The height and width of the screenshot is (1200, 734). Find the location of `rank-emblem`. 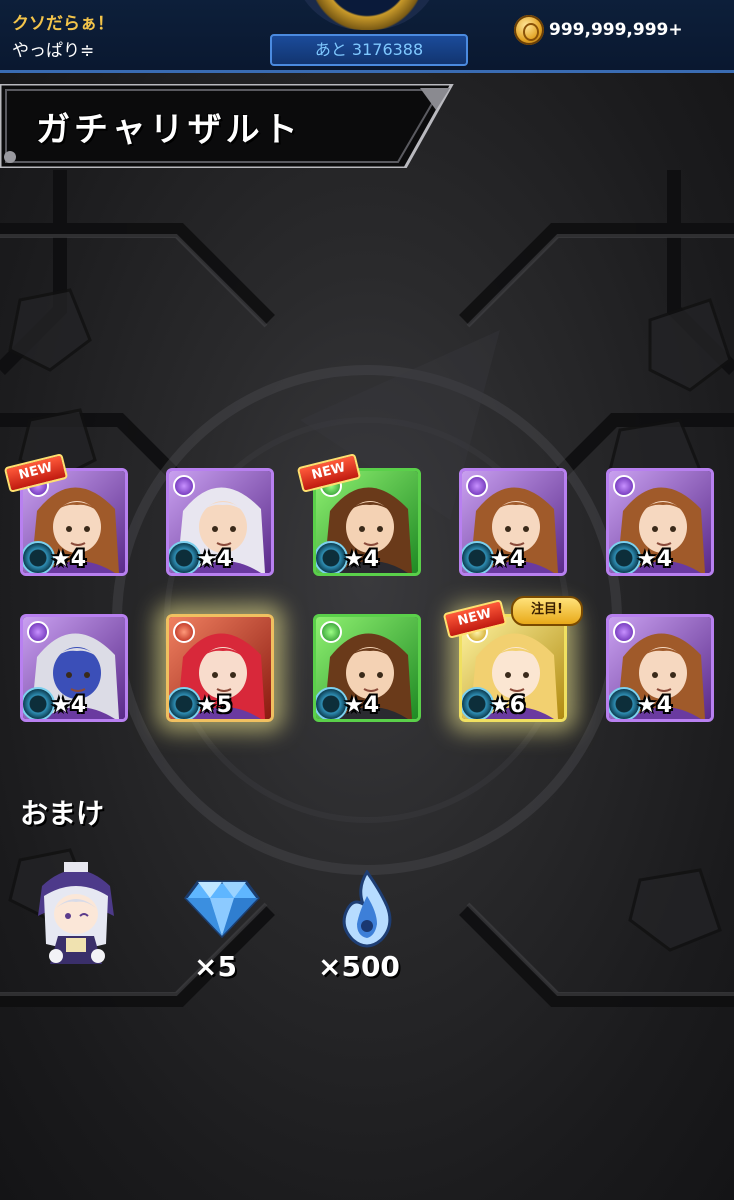

rank-emblem is located at coordinates (367, 15).